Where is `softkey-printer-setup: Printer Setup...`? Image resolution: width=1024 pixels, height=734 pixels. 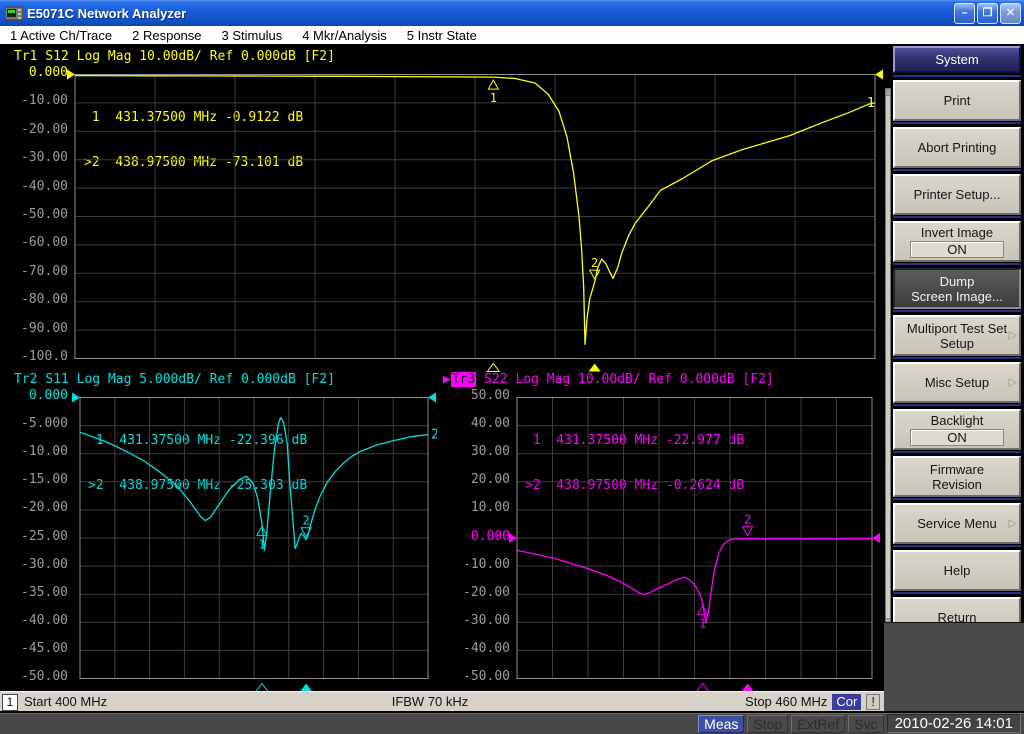
softkey-printer-setup: Printer Setup... is located at coordinates (957, 194).